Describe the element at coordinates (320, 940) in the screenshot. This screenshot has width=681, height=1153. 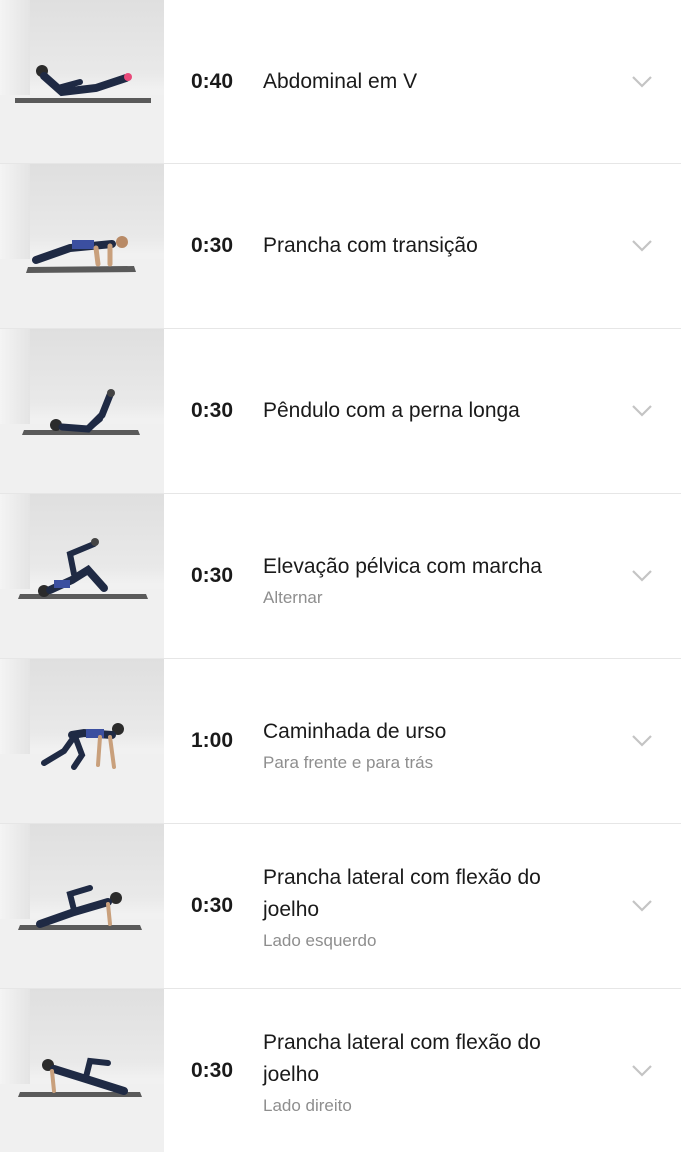
I see `exercise-subtitle: Lado esquerdo` at that location.